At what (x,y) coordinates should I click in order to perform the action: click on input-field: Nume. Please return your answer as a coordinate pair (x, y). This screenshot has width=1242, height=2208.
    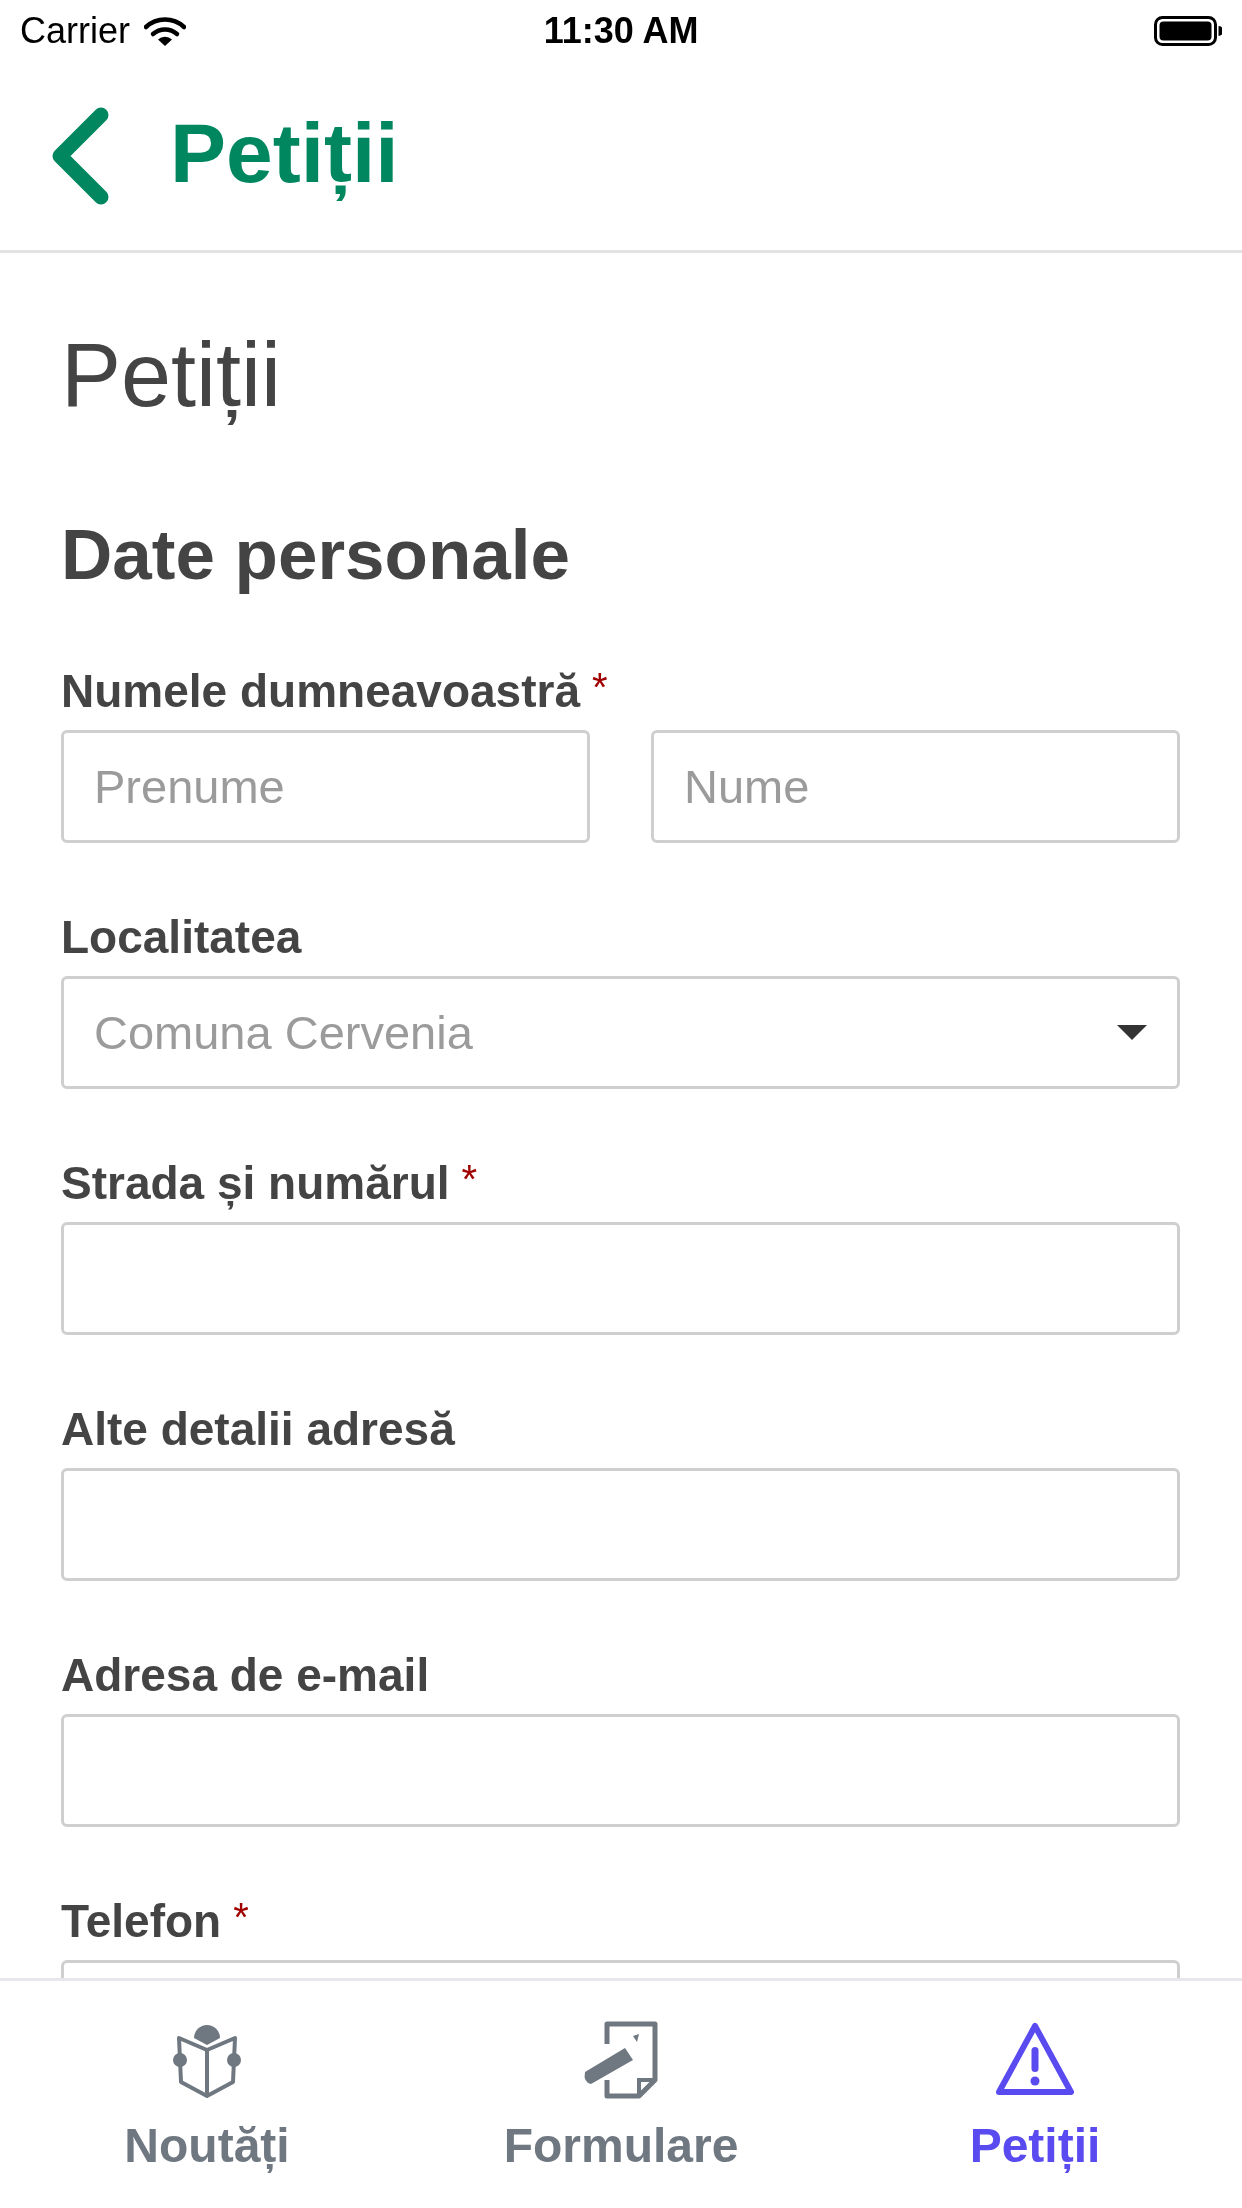
    Looking at the image, I should click on (915, 786).